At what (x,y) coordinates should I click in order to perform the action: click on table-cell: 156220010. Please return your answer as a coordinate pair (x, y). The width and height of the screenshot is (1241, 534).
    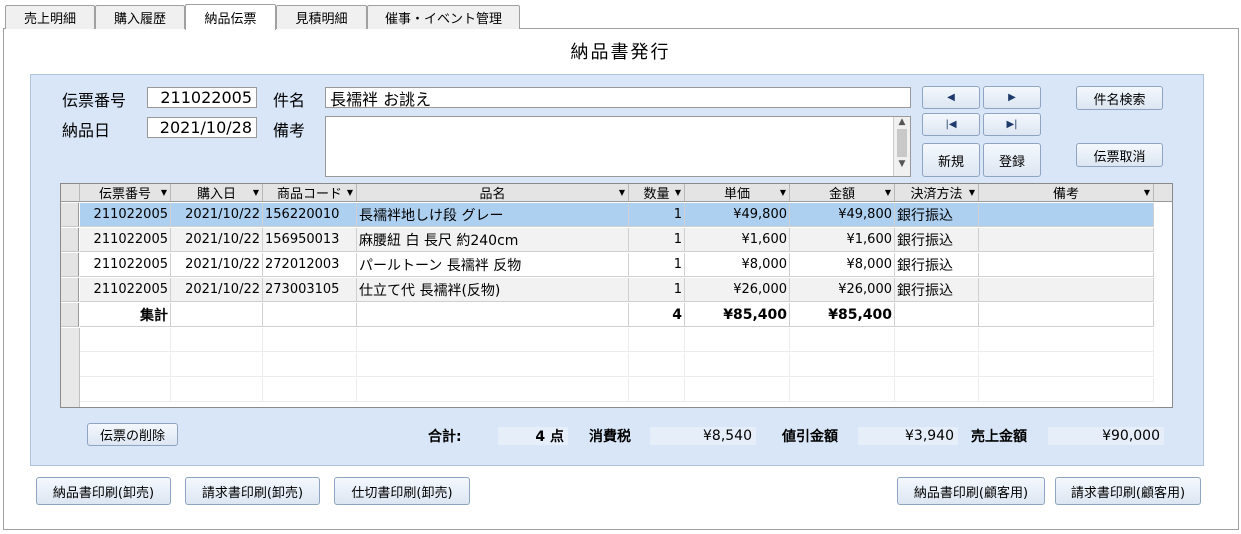
    Looking at the image, I should click on (310, 215).